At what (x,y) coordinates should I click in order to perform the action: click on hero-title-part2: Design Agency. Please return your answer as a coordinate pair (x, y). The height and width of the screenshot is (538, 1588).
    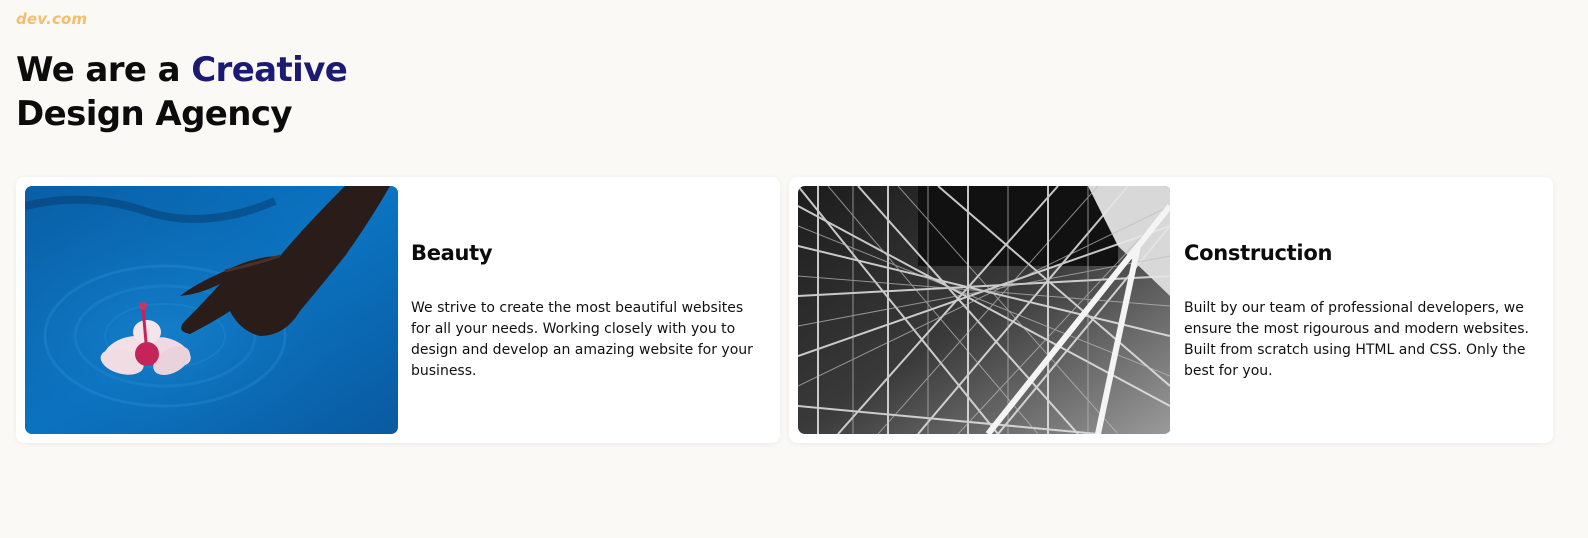
    Looking at the image, I should click on (154, 114).